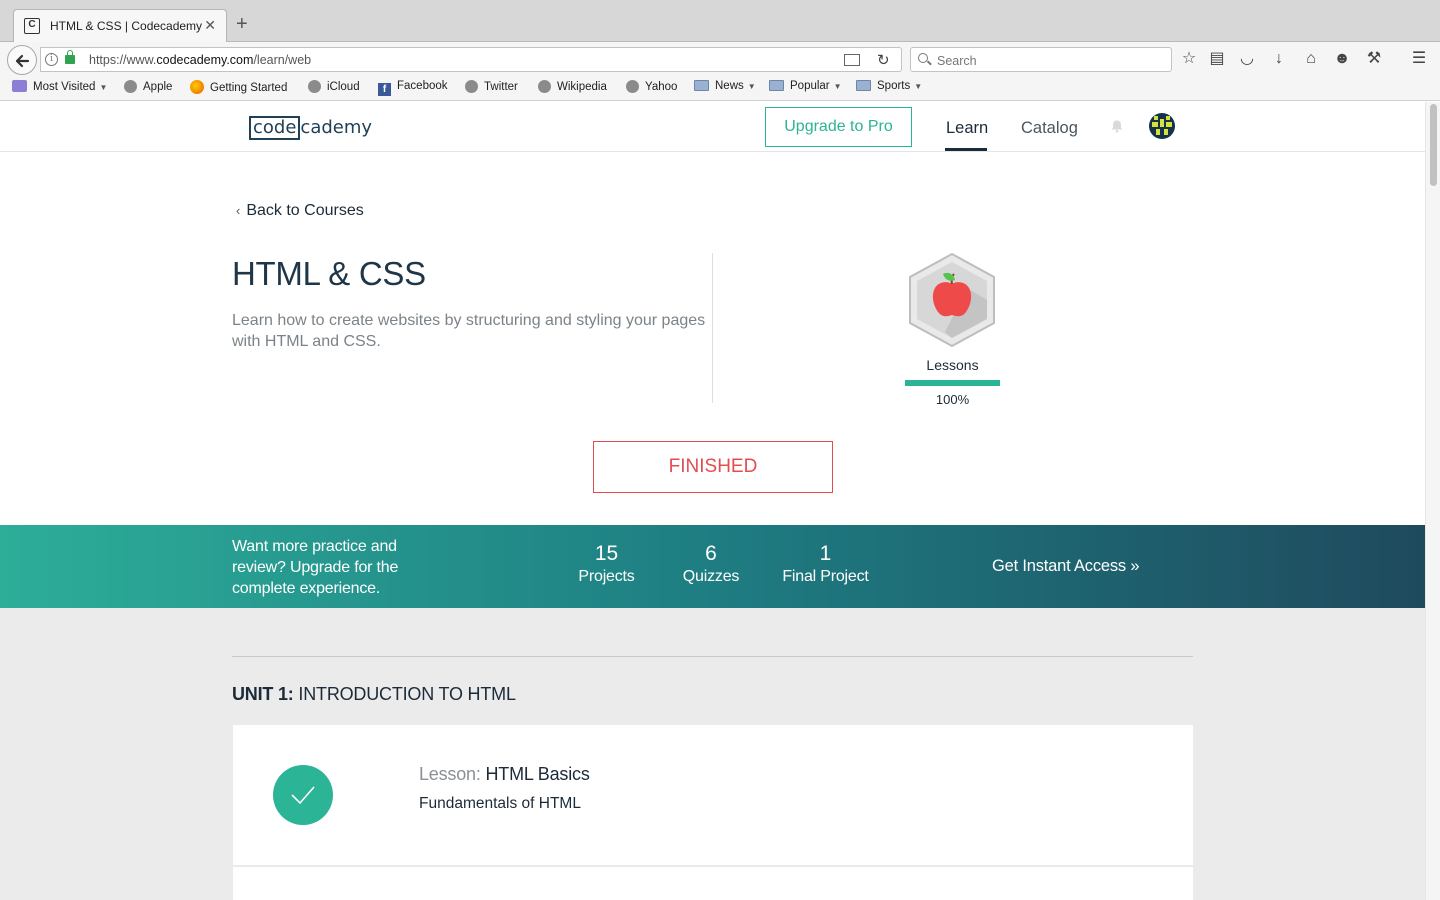 The width and height of the screenshot is (1440, 900). I want to click on close-tab-icon: ✕, so click(210, 25).